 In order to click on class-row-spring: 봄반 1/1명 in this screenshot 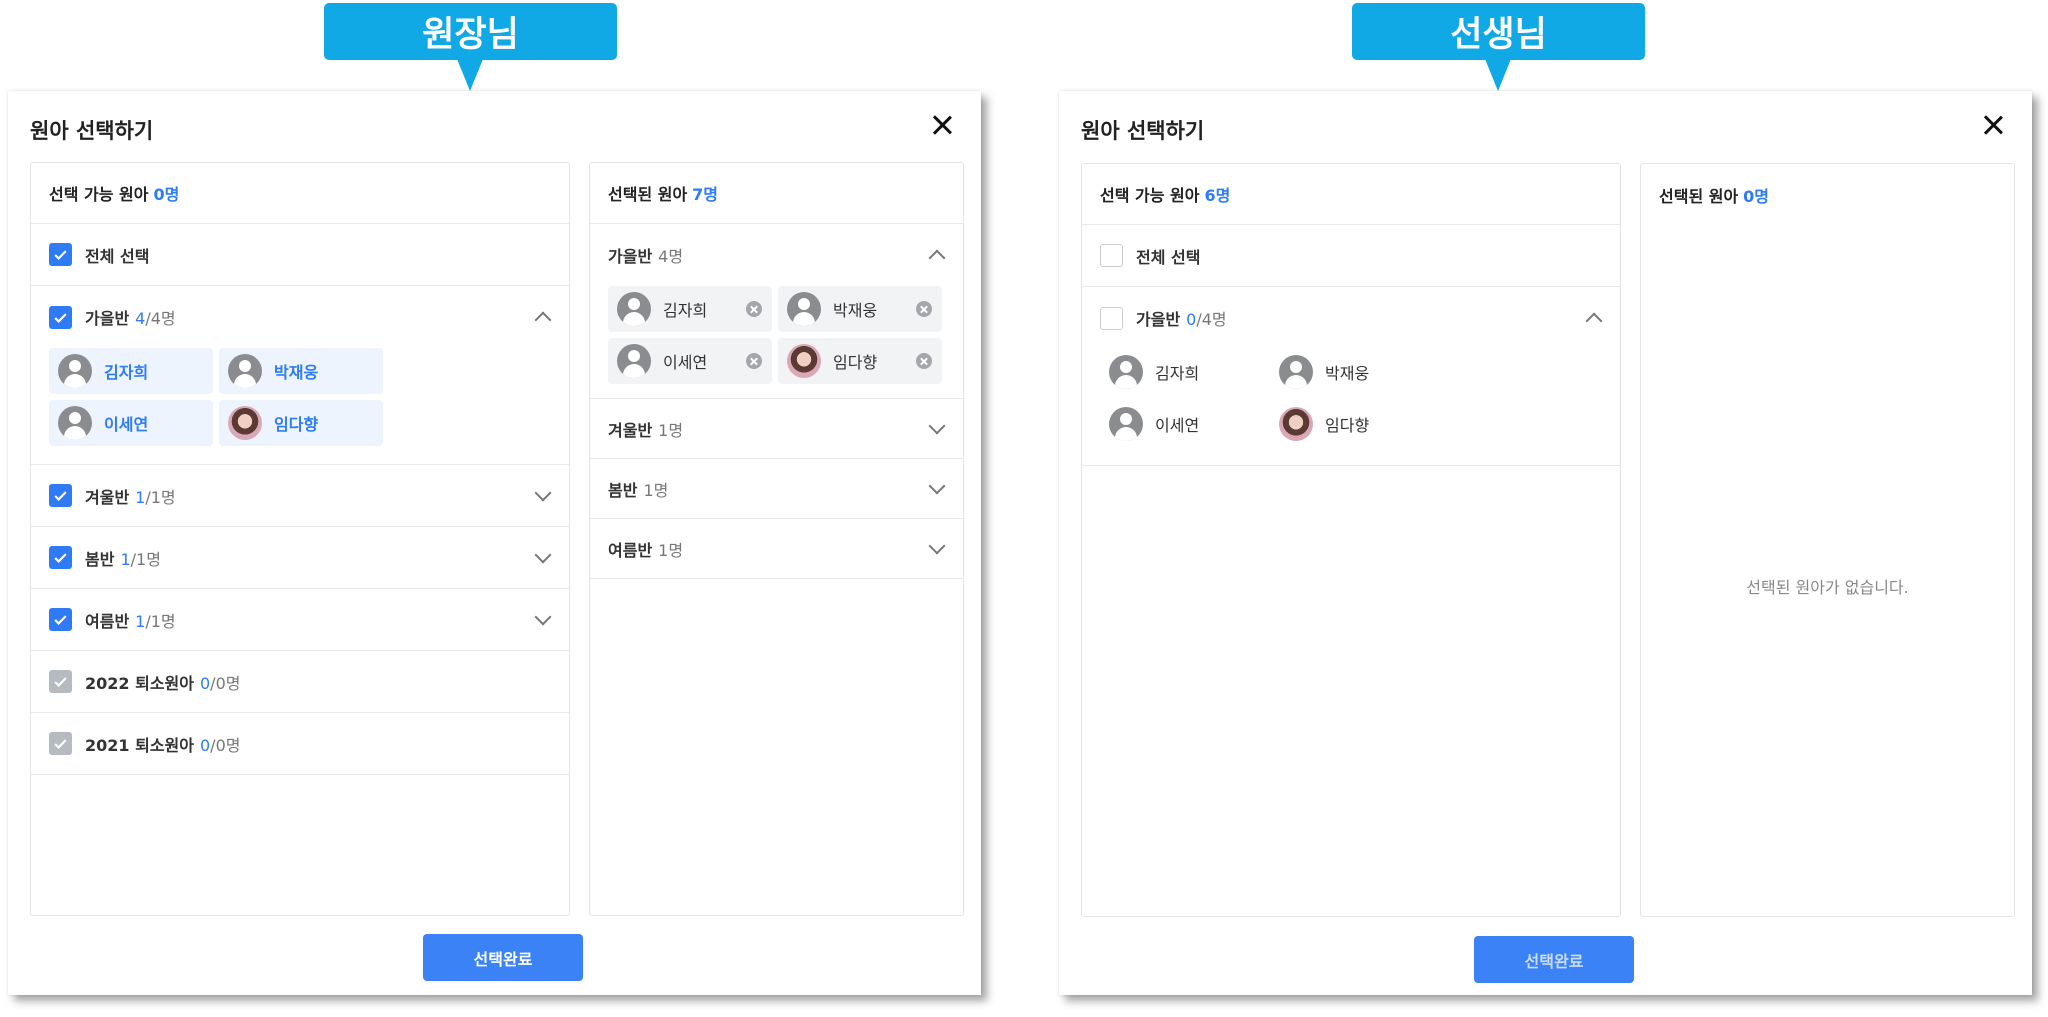, I will do `click(300, 558)`.